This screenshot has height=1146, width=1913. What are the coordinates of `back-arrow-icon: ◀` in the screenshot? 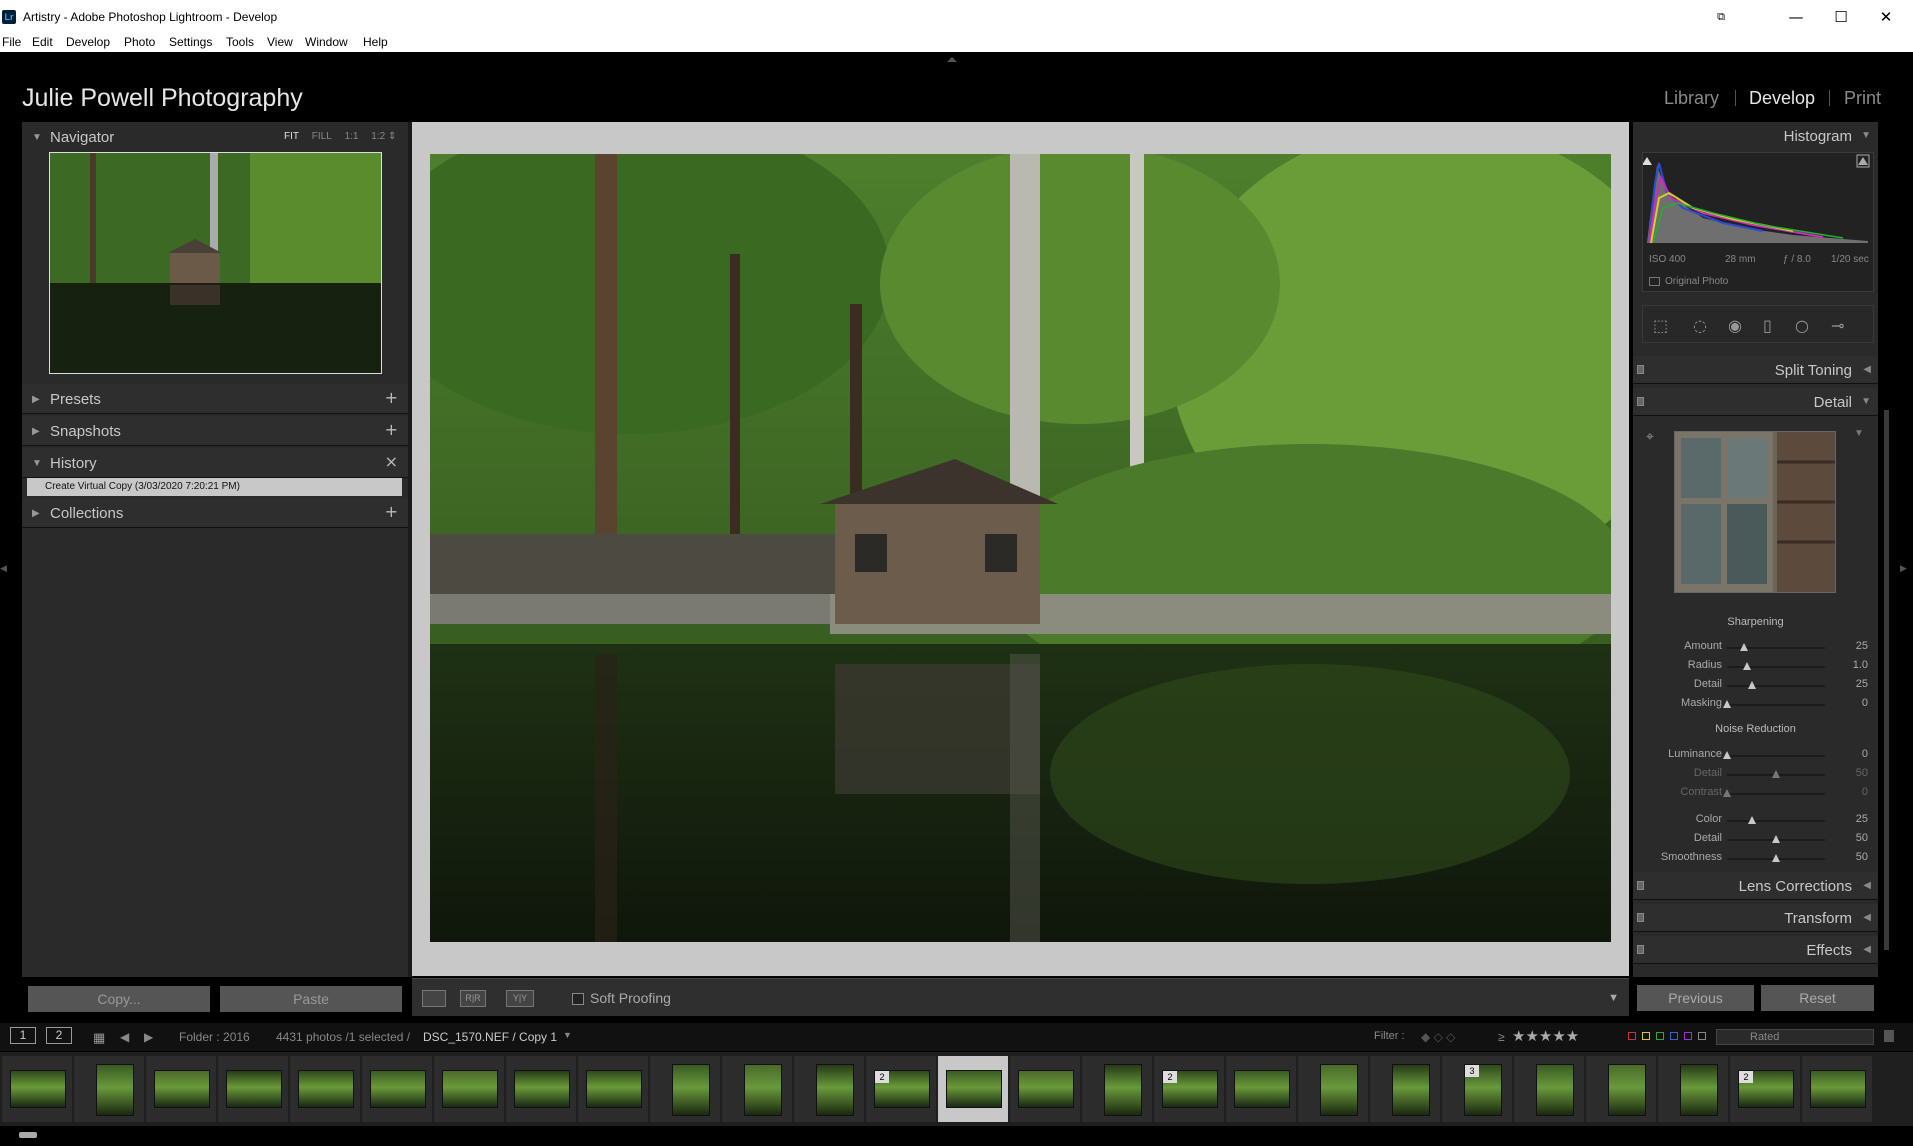 It's located at (124, 1037).